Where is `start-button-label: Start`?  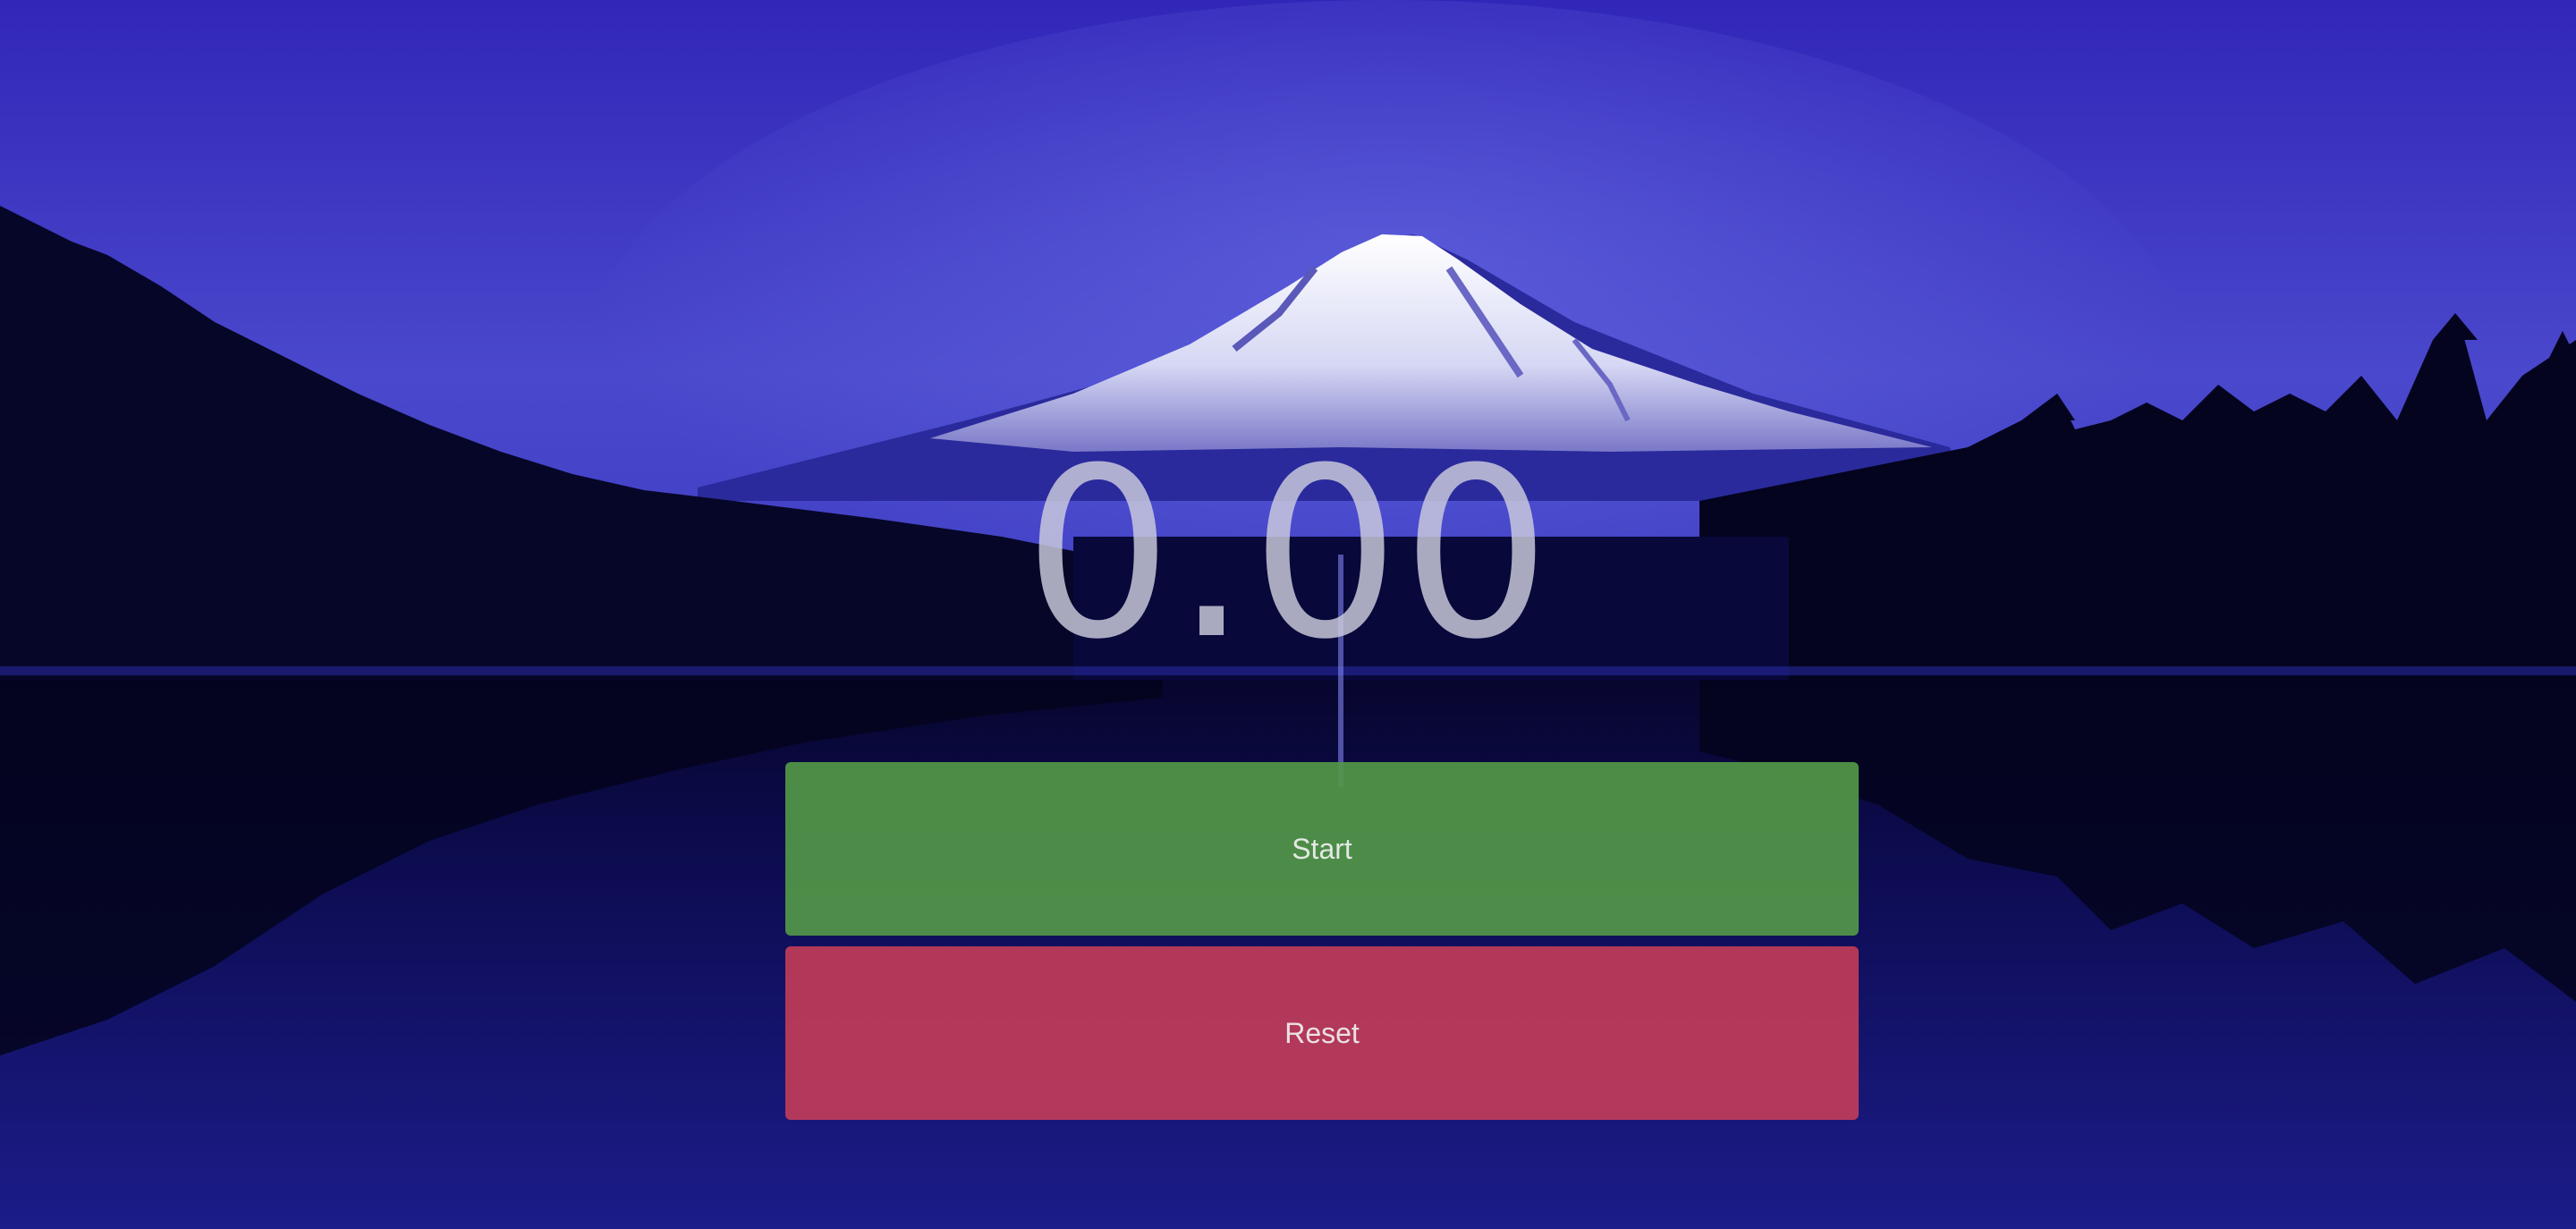
start-button-label: Start is located at coordinates (1322, 848).